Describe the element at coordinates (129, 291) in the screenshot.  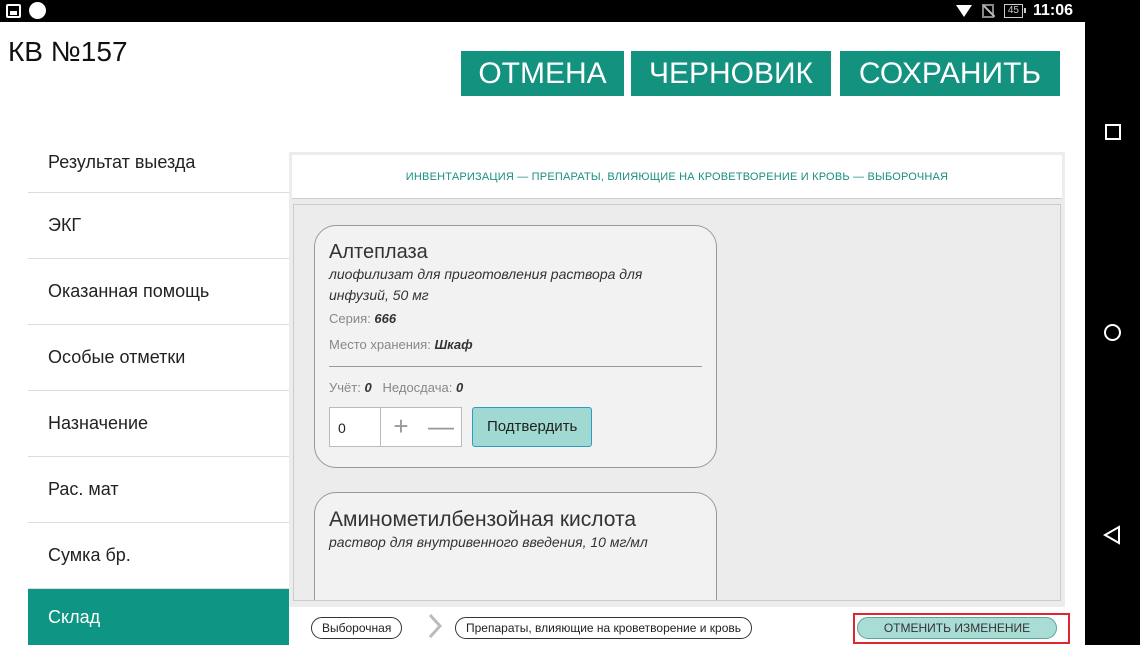
I see `sidebar-item-label: Оказанная помощь` at that location.